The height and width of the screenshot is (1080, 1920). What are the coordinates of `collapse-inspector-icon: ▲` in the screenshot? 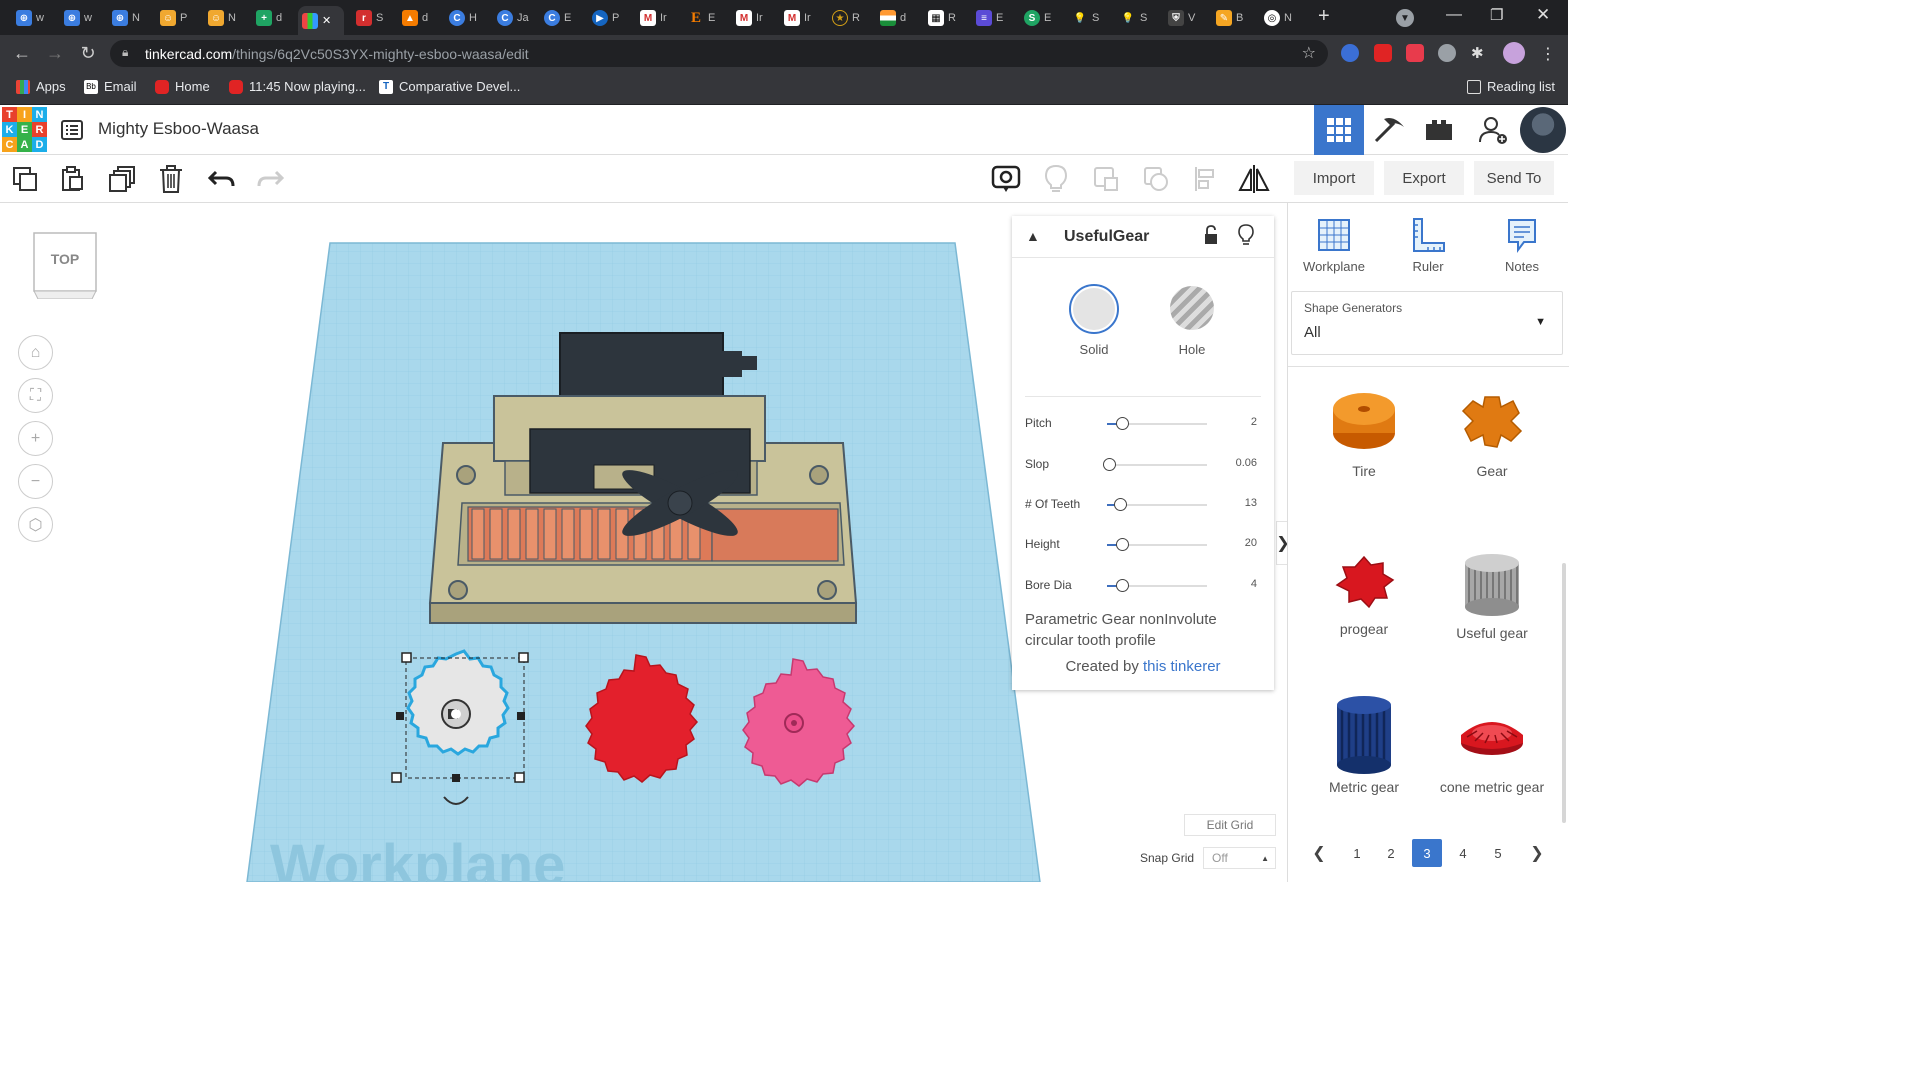 It's located at (1034, 236).